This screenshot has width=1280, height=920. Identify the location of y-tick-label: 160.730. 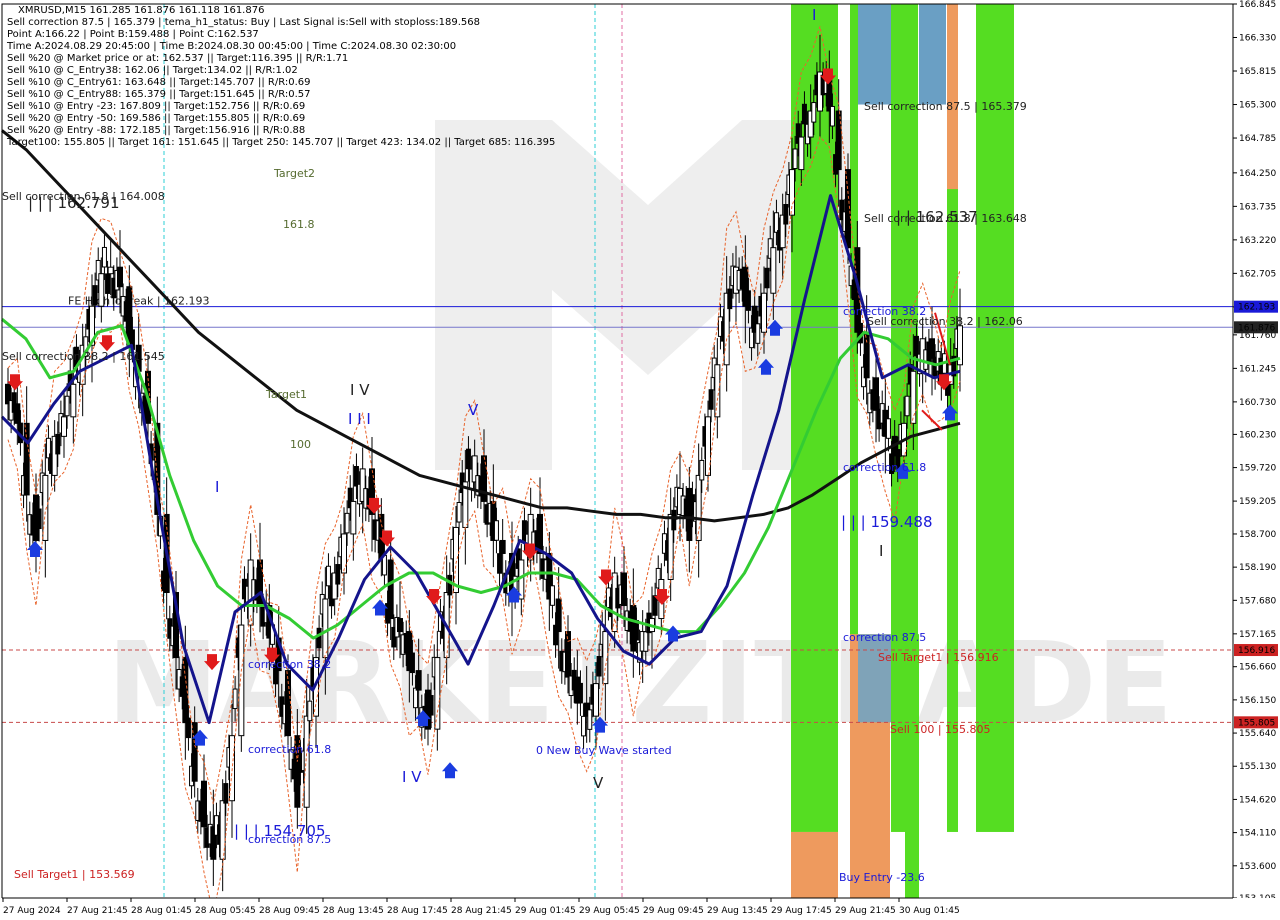
(1257, 403).